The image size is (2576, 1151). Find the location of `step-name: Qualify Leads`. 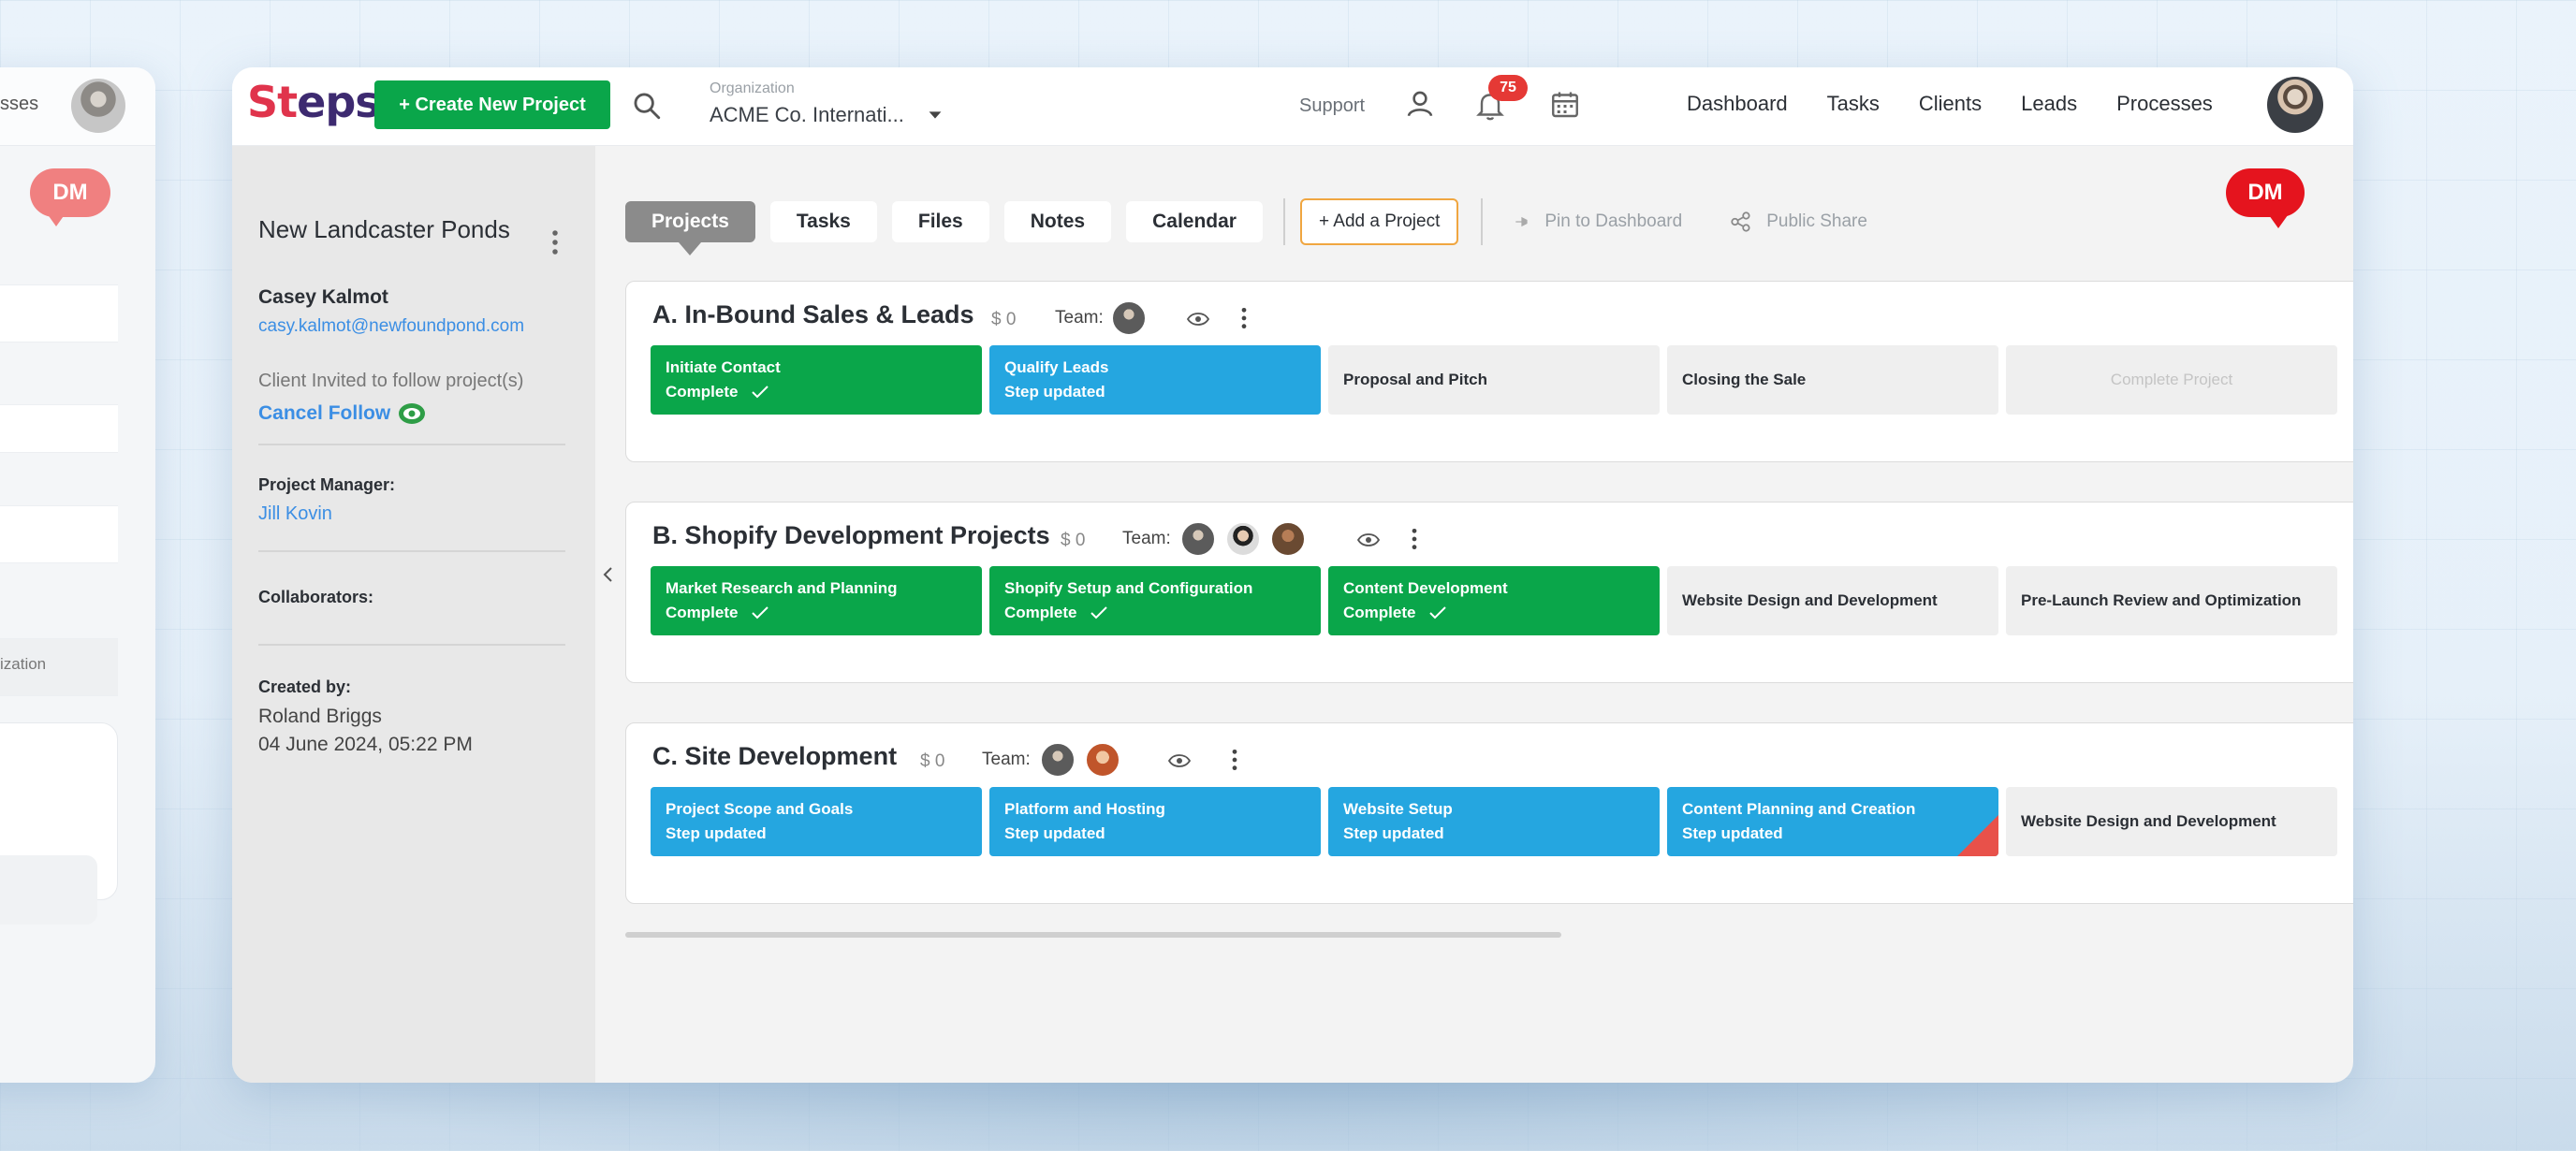

step-name: Qualify Leads is located at coordinates (1056, 367).